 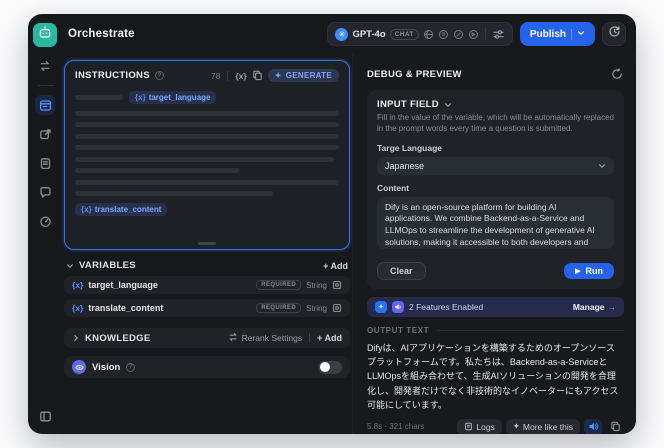 I want to click on run-button: ▶ Run, so click(x=589, y=270).